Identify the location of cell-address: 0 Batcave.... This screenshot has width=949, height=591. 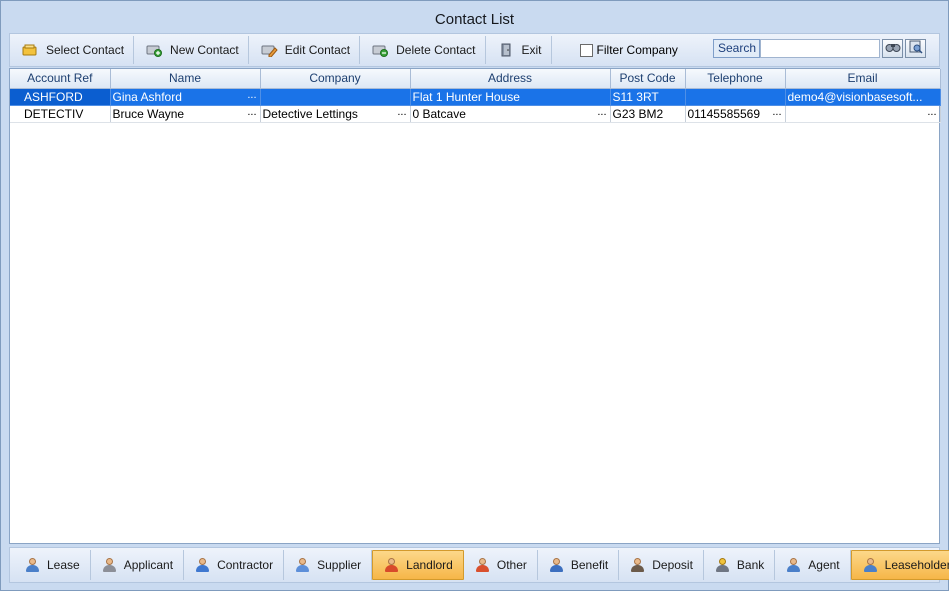
(510, 114).